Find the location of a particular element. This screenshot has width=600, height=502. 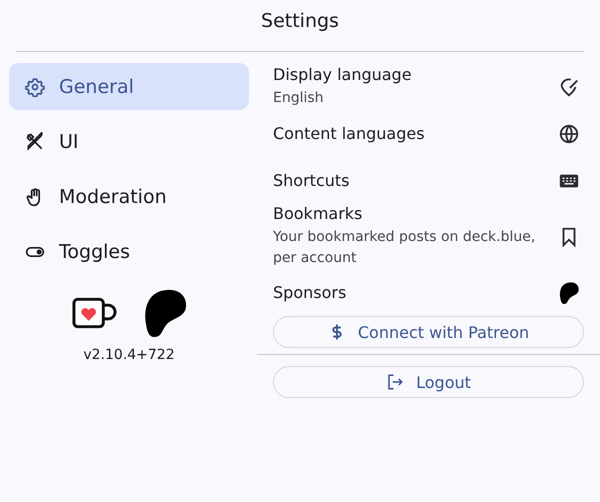

globe-icon is located at coordinates (569, 133).